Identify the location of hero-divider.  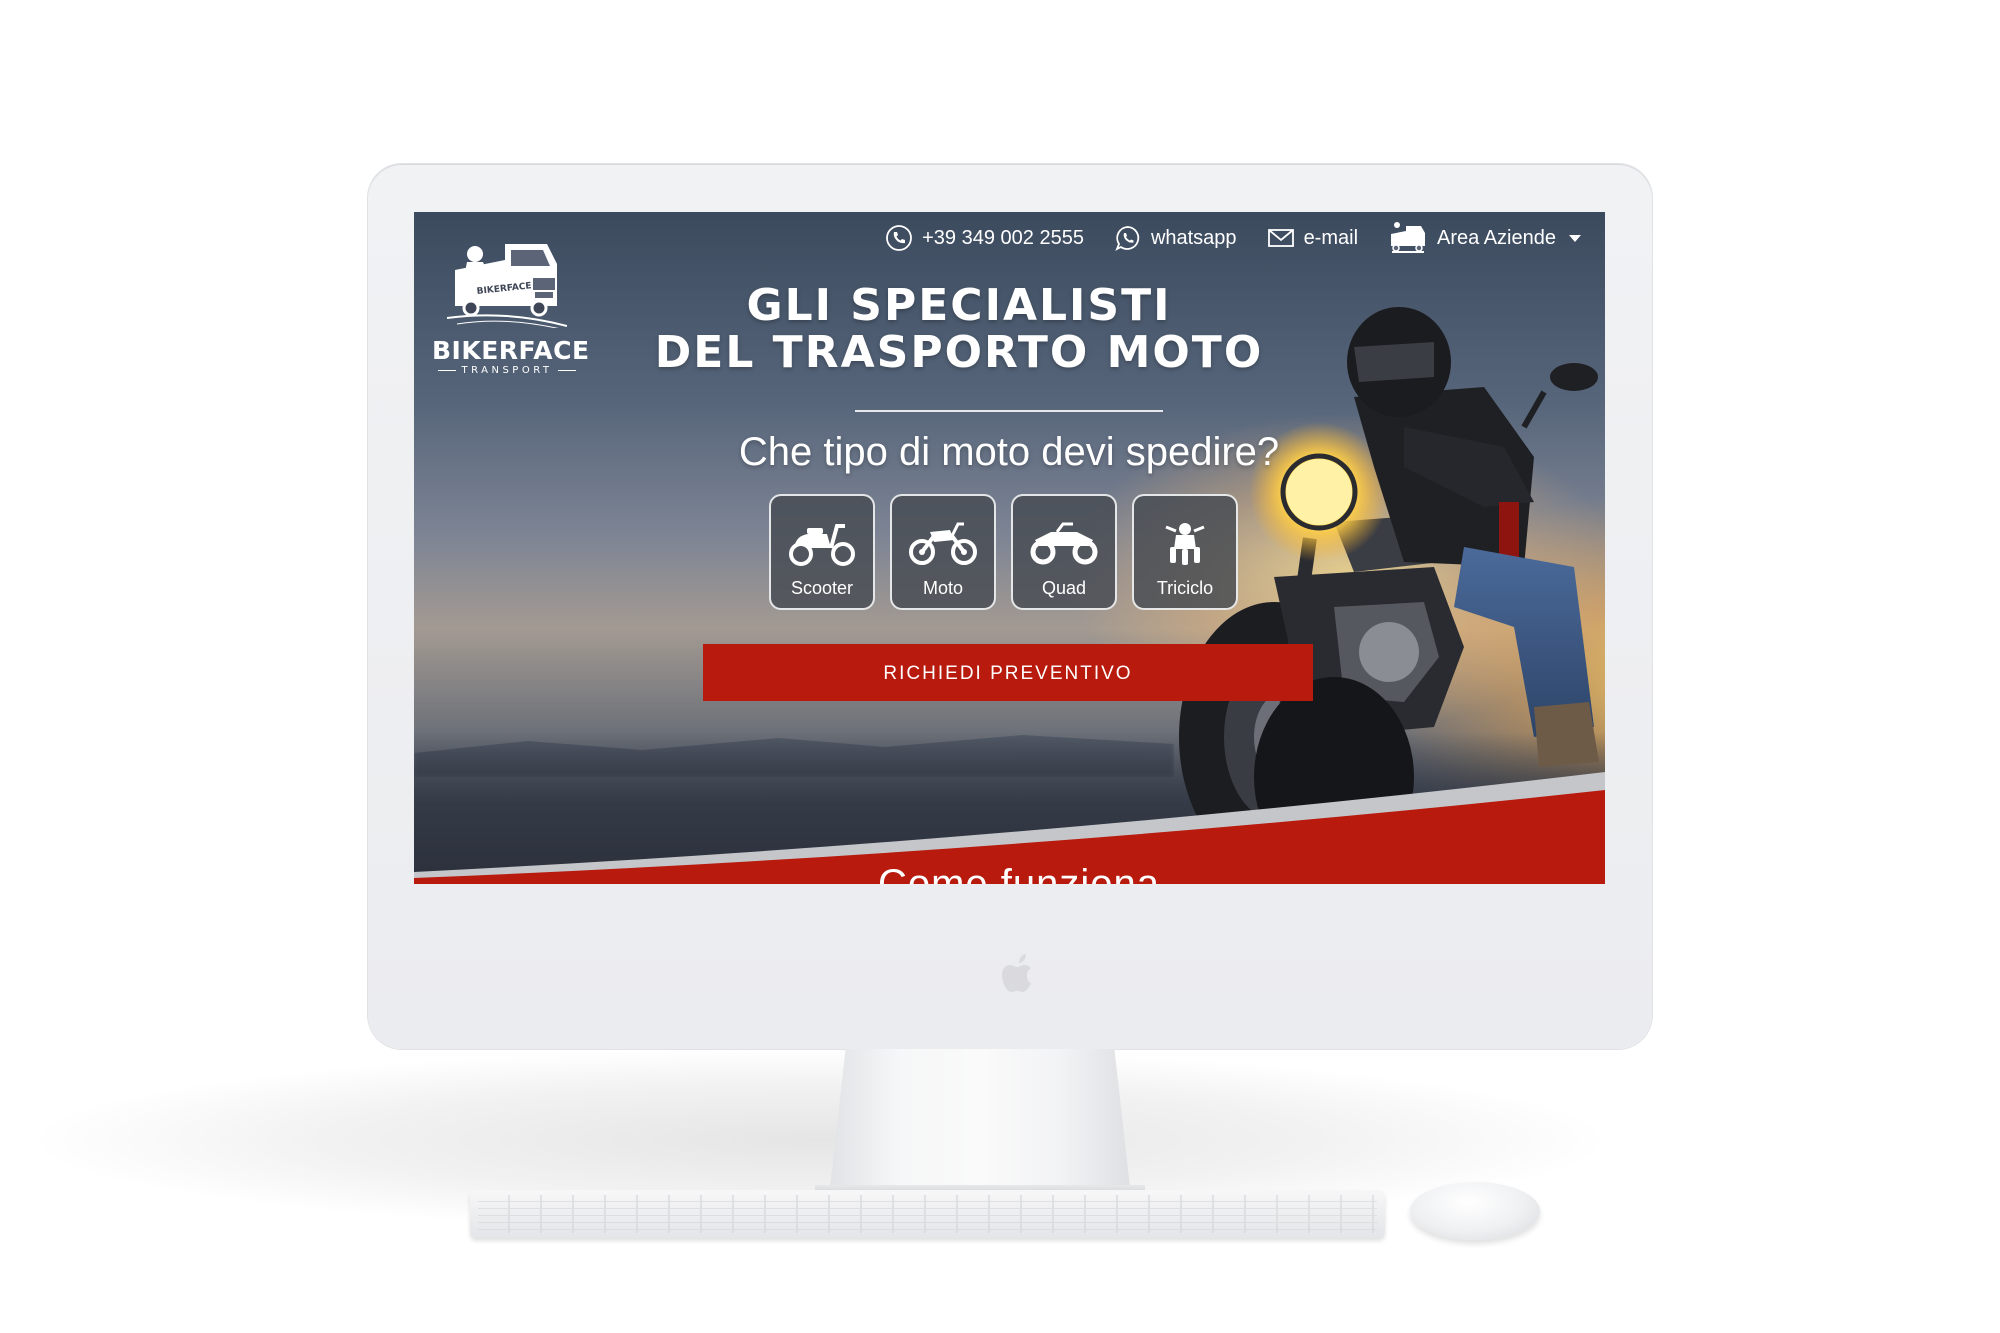
(1009, 411).